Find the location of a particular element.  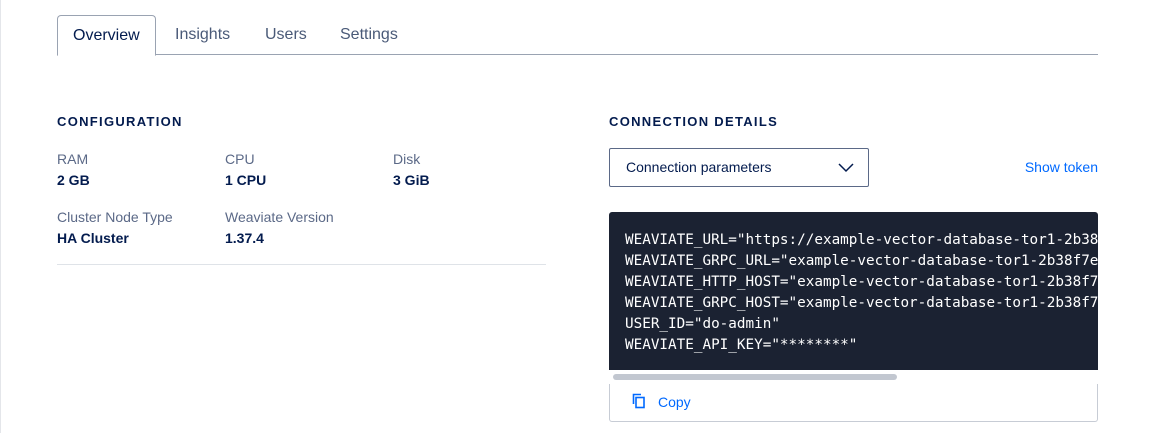

configuration-heading: CONFIGURATION is located at coordinates (120, 121).